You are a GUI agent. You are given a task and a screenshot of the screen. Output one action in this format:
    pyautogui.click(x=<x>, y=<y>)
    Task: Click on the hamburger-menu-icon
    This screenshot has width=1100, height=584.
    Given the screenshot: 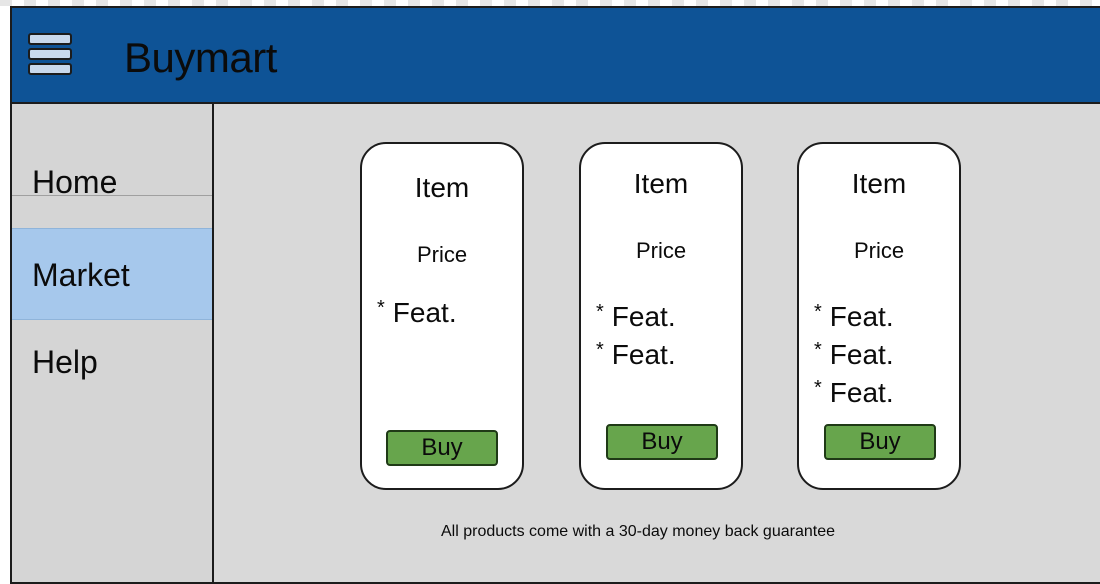 What is the action you would take?
    pyautogui.click(x=50, y=54)
    